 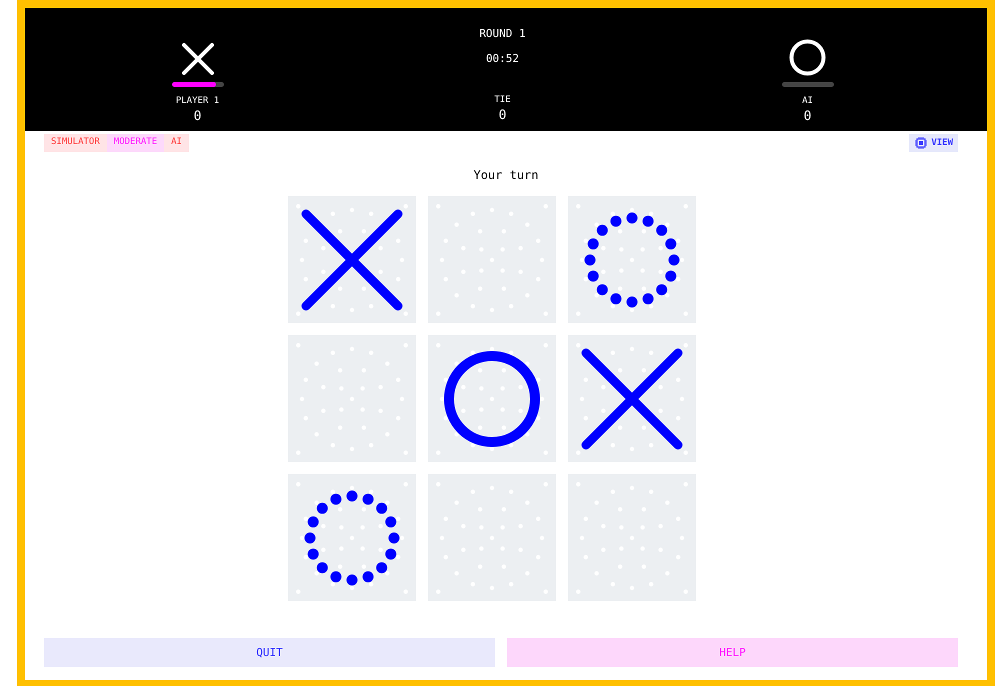 What do you see at coordinates (135, 143) in the screenshot?
I see `mode-tag: MODERATE` at bounding box center [135, 143].